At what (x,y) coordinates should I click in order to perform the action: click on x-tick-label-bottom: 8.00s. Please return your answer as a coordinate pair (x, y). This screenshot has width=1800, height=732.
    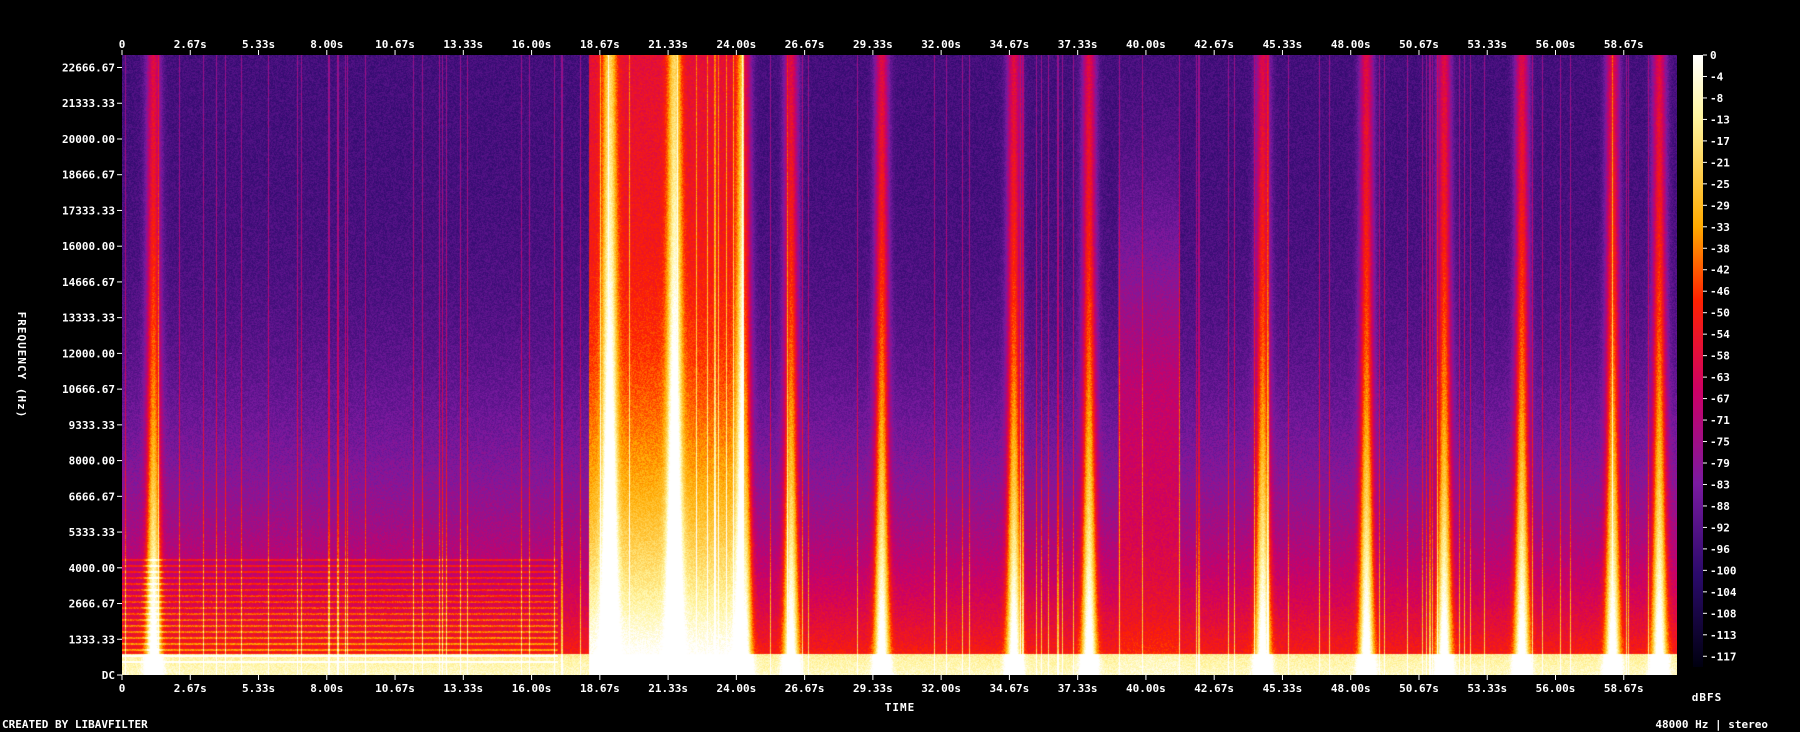
    Looking at the image, I should click on (326, 688).